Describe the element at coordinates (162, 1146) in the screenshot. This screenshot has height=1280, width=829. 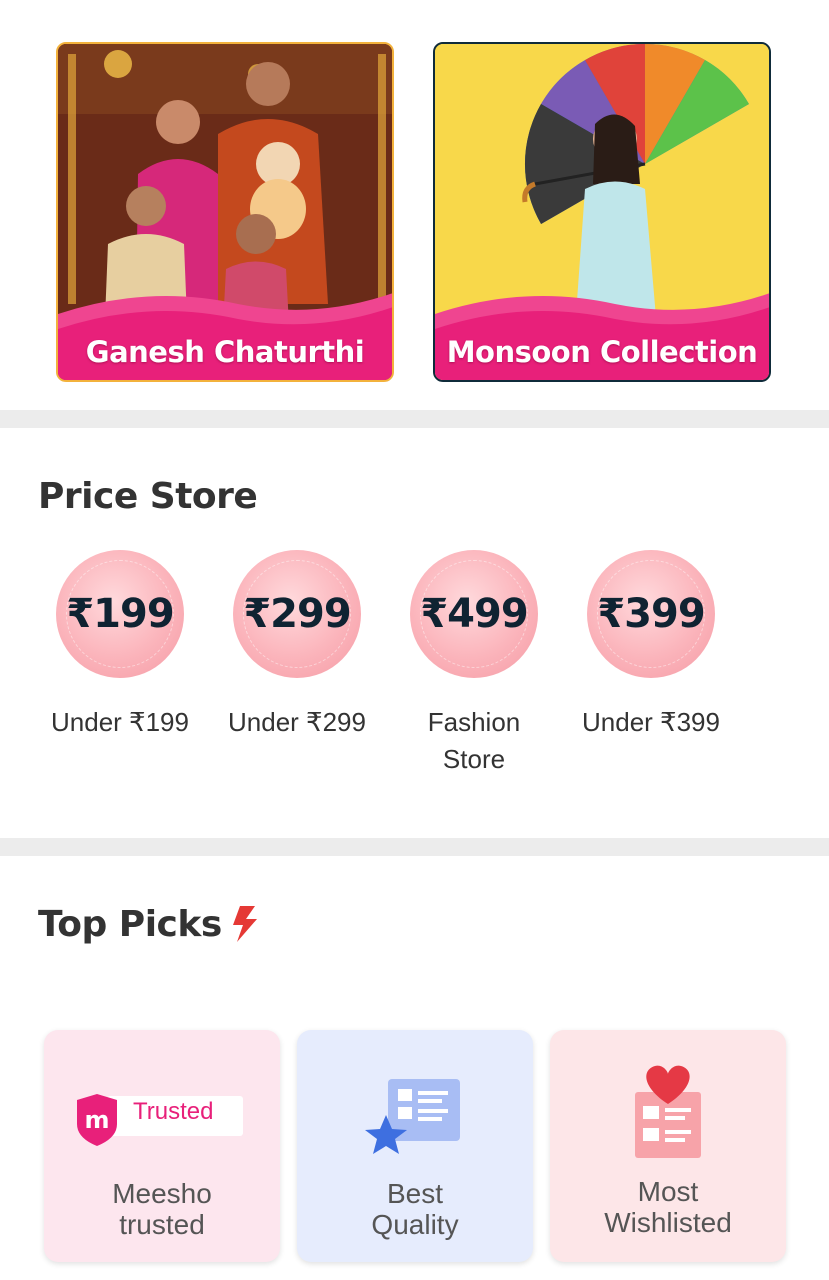
I see `top-pick-meesho-trusted: m Trusted Meesho trusted` at that location.